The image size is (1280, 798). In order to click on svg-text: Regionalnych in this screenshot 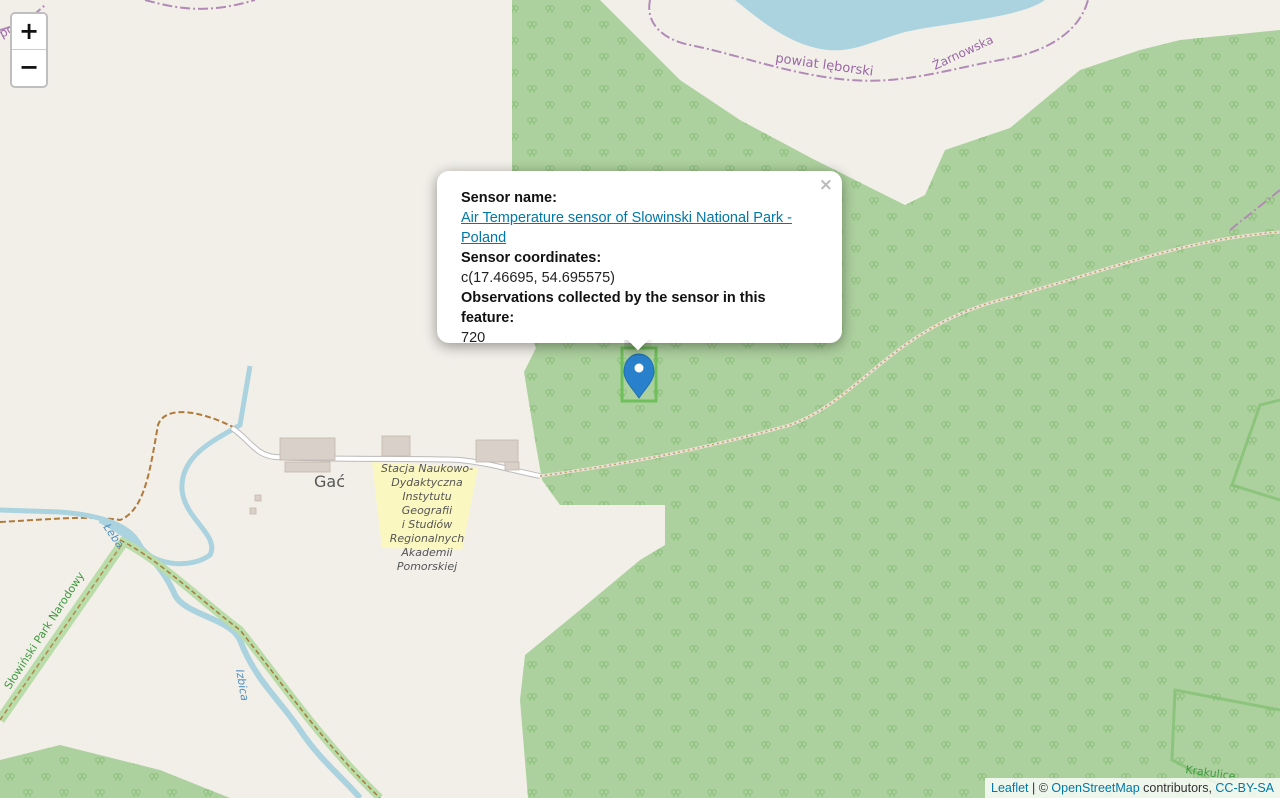, I will do `click(427, 538)`.